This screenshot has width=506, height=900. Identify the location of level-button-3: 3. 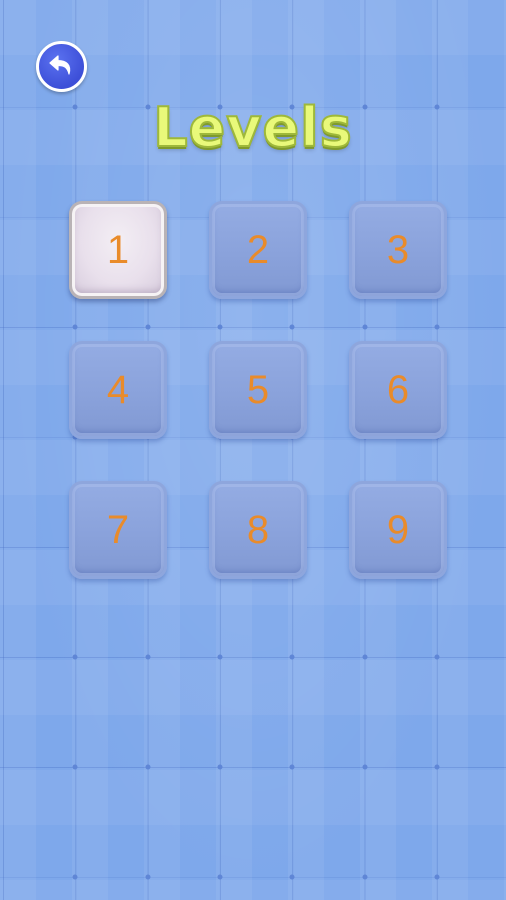
(398, 250).